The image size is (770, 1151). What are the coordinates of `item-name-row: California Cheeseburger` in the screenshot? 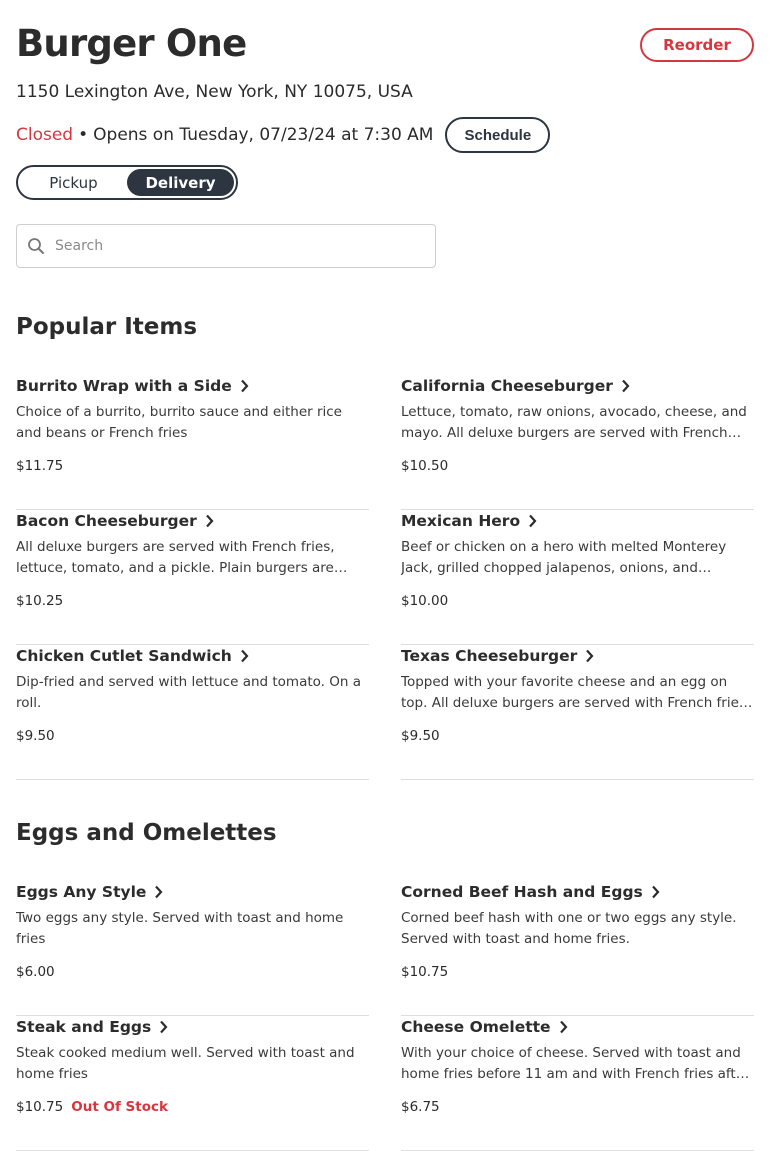 It's located at (515, 386).